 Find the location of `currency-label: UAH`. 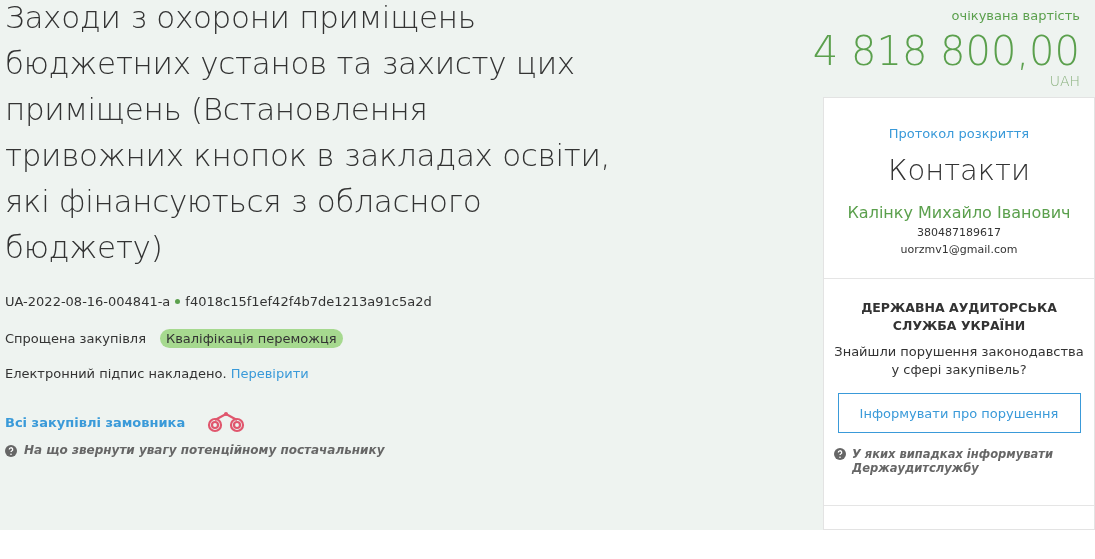

currency-label: UAH is located at coordinates (1064, 81).